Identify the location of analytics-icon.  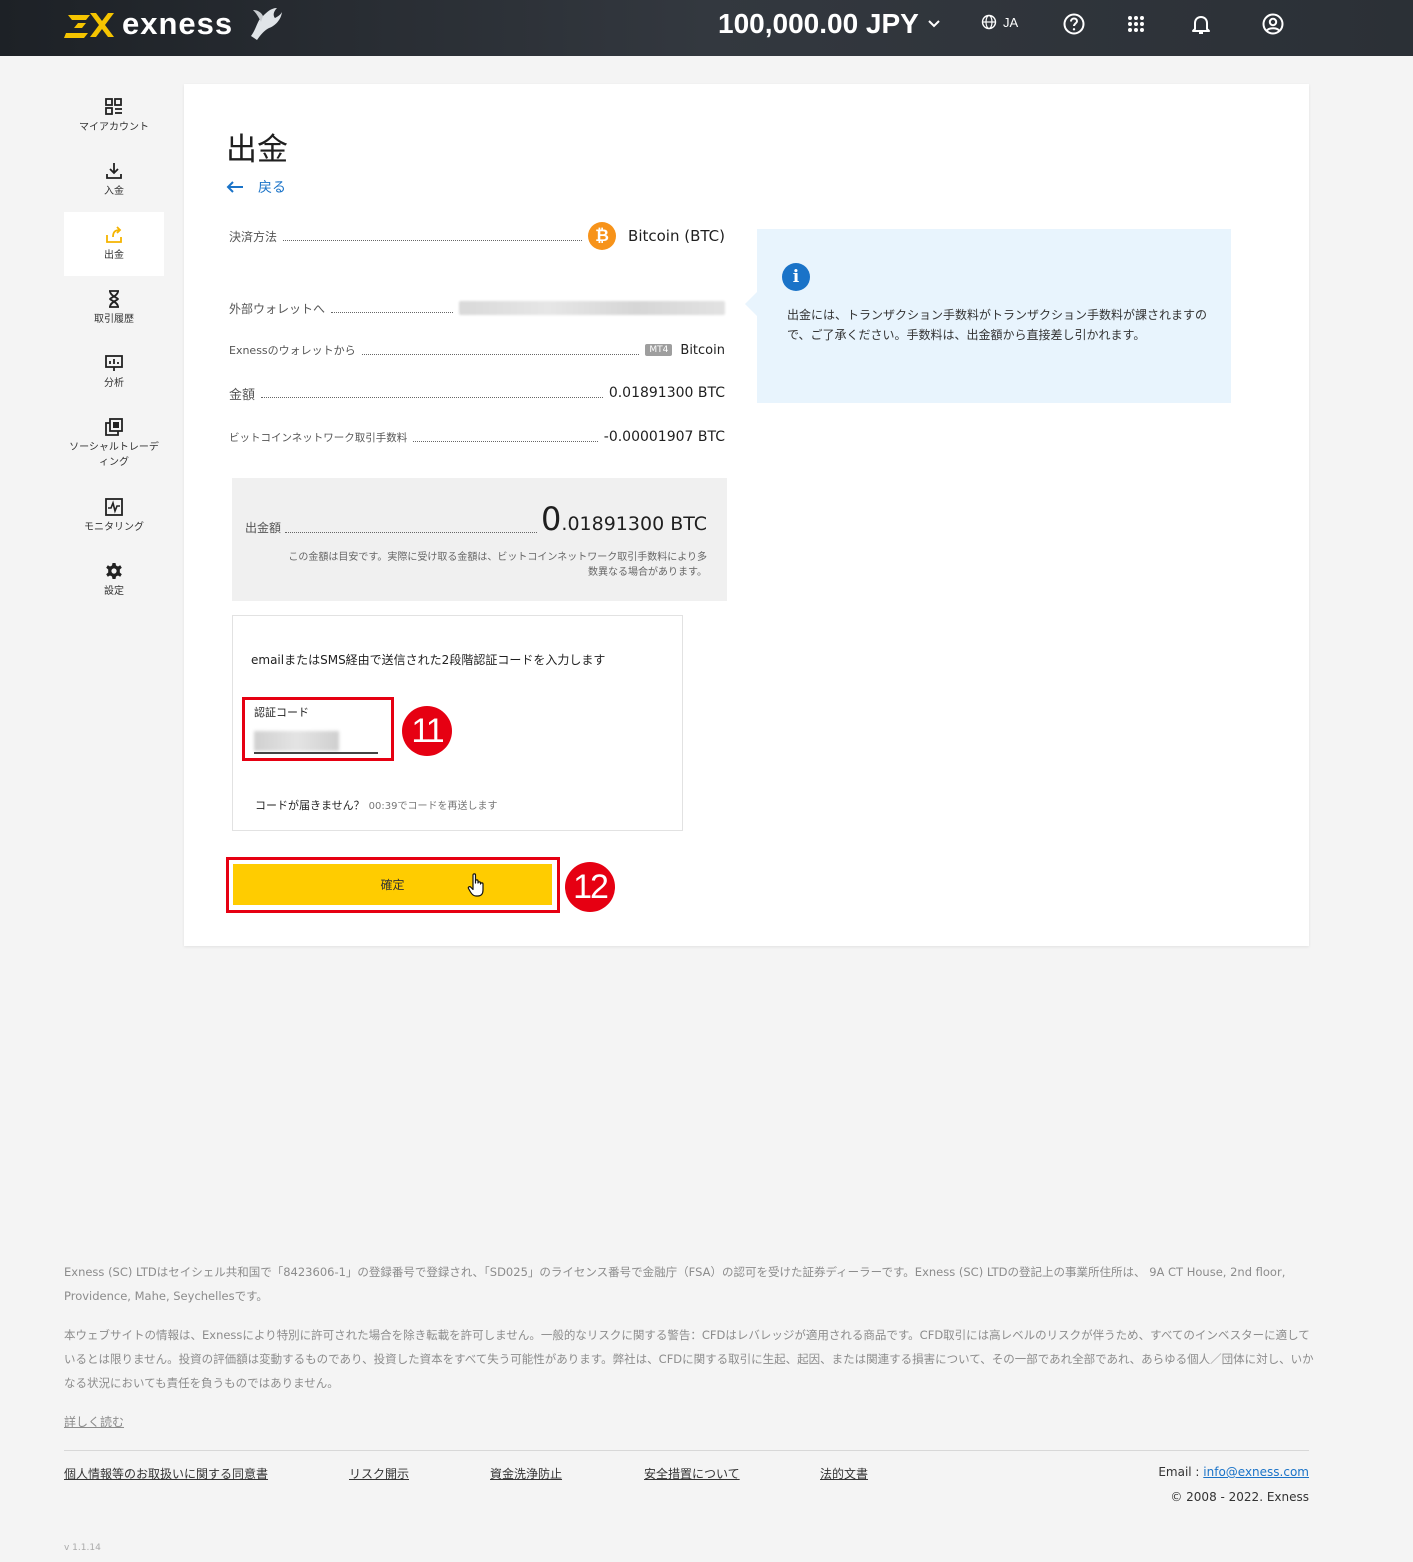
(114, 362).